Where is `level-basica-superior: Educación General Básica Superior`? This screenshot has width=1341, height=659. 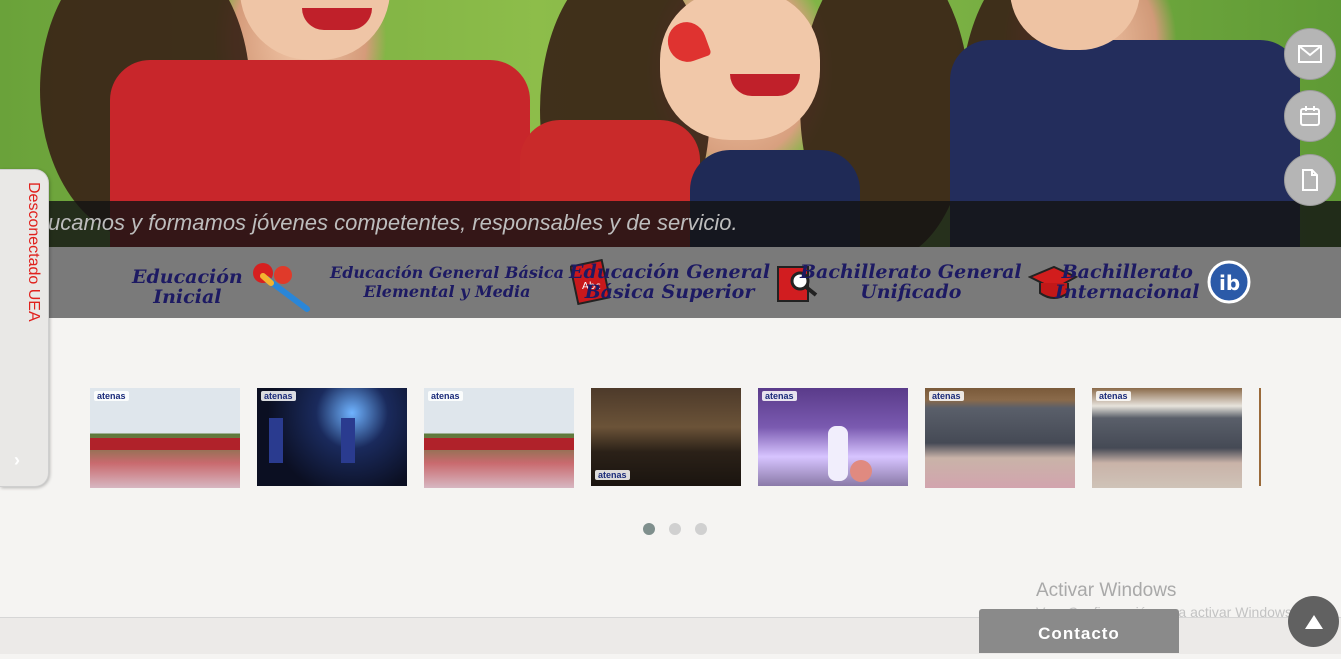 level-basica-superior: Educación General Básica Superior is located at coordinates (694, 282).